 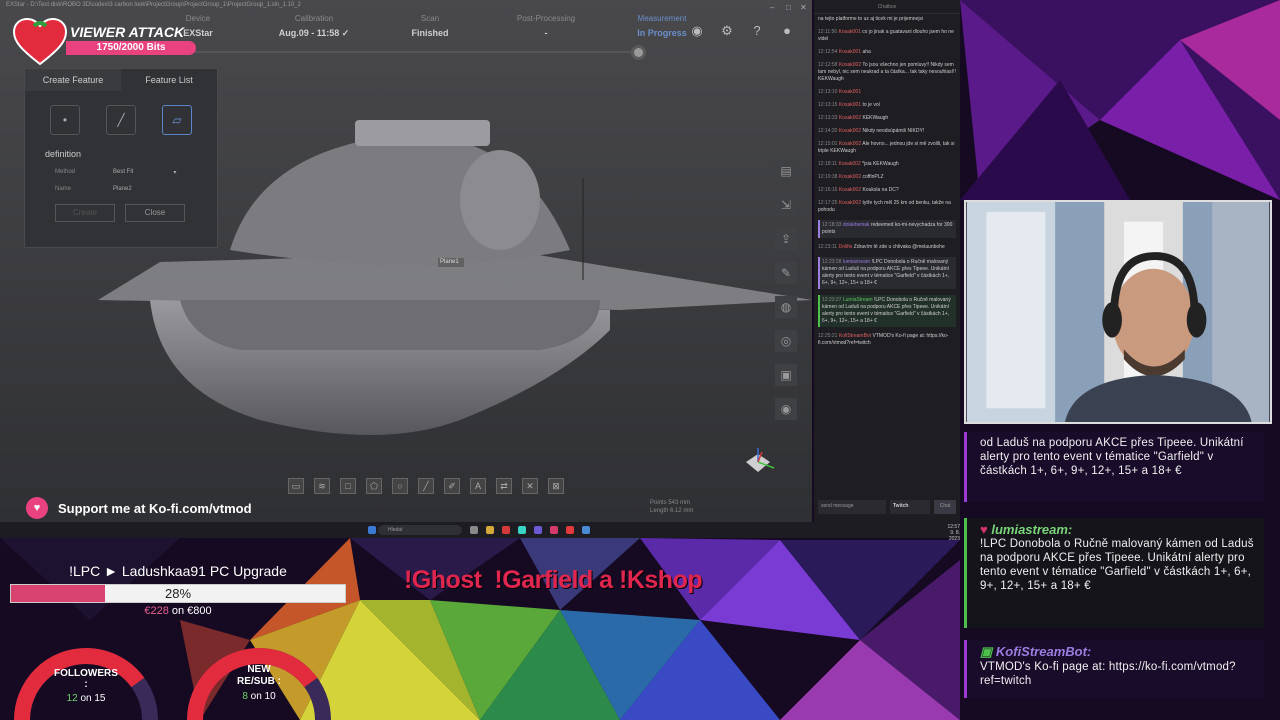 I want to click on start-icon, so click(x=372, y=530).